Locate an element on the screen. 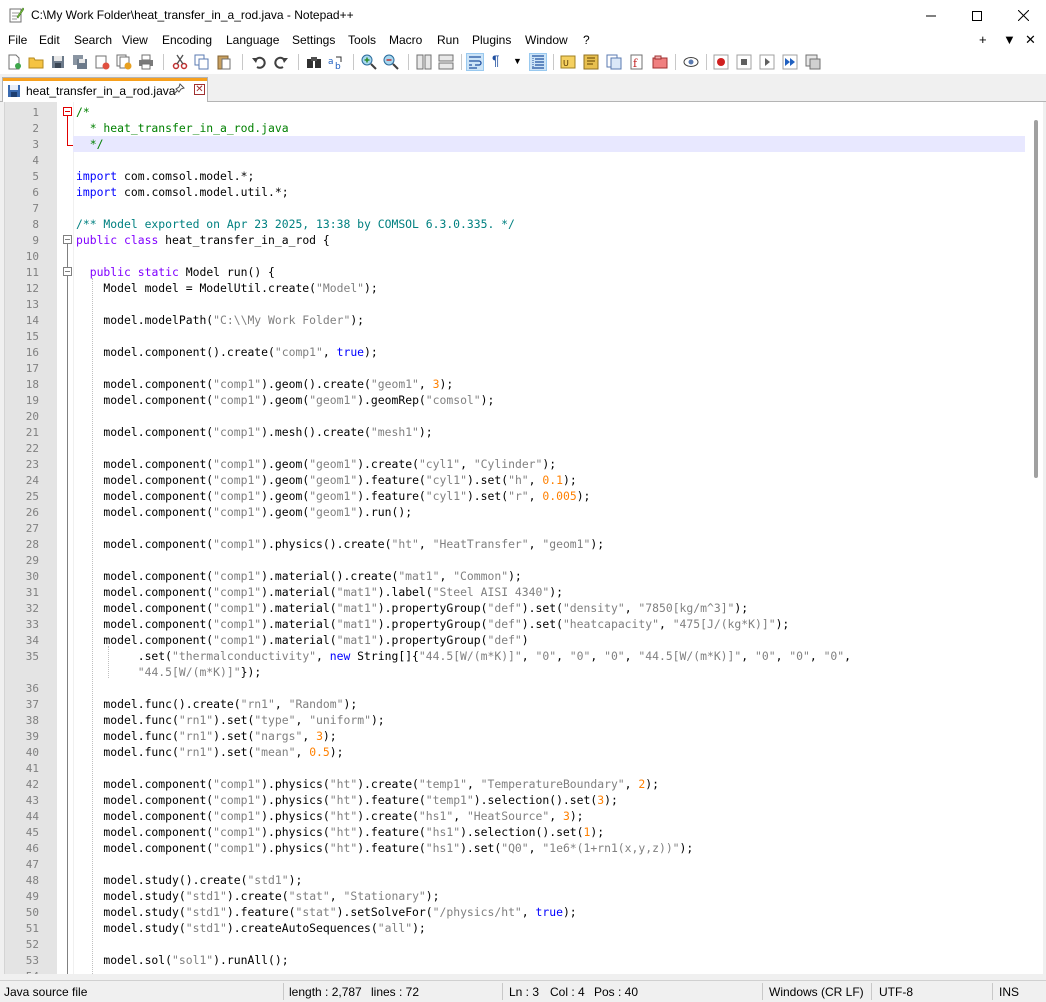  menu-macro: Macro is located at coordinates (405, 40).